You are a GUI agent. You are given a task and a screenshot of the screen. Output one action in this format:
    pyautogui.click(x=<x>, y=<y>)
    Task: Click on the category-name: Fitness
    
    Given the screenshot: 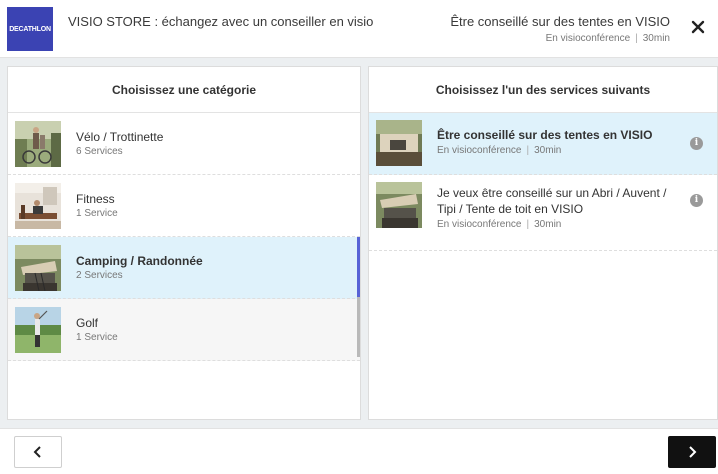 What is the action you would take?
    pyautogui.click(x=95, y=199)
    